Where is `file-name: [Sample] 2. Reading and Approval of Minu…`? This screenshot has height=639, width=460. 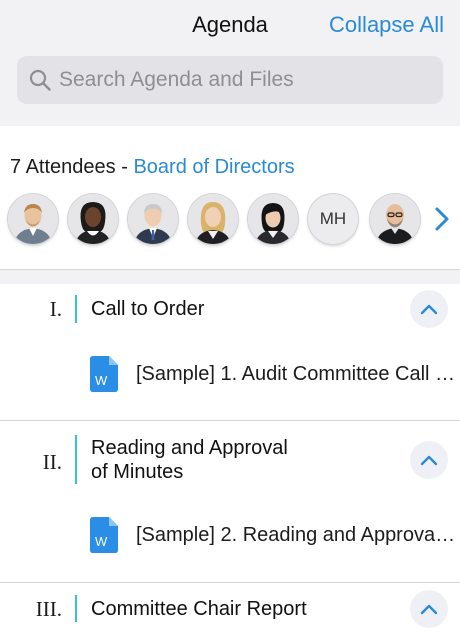 file-name: [Sample] 2. Reading and Approval of Minu… is located at coordinates (296, 535).